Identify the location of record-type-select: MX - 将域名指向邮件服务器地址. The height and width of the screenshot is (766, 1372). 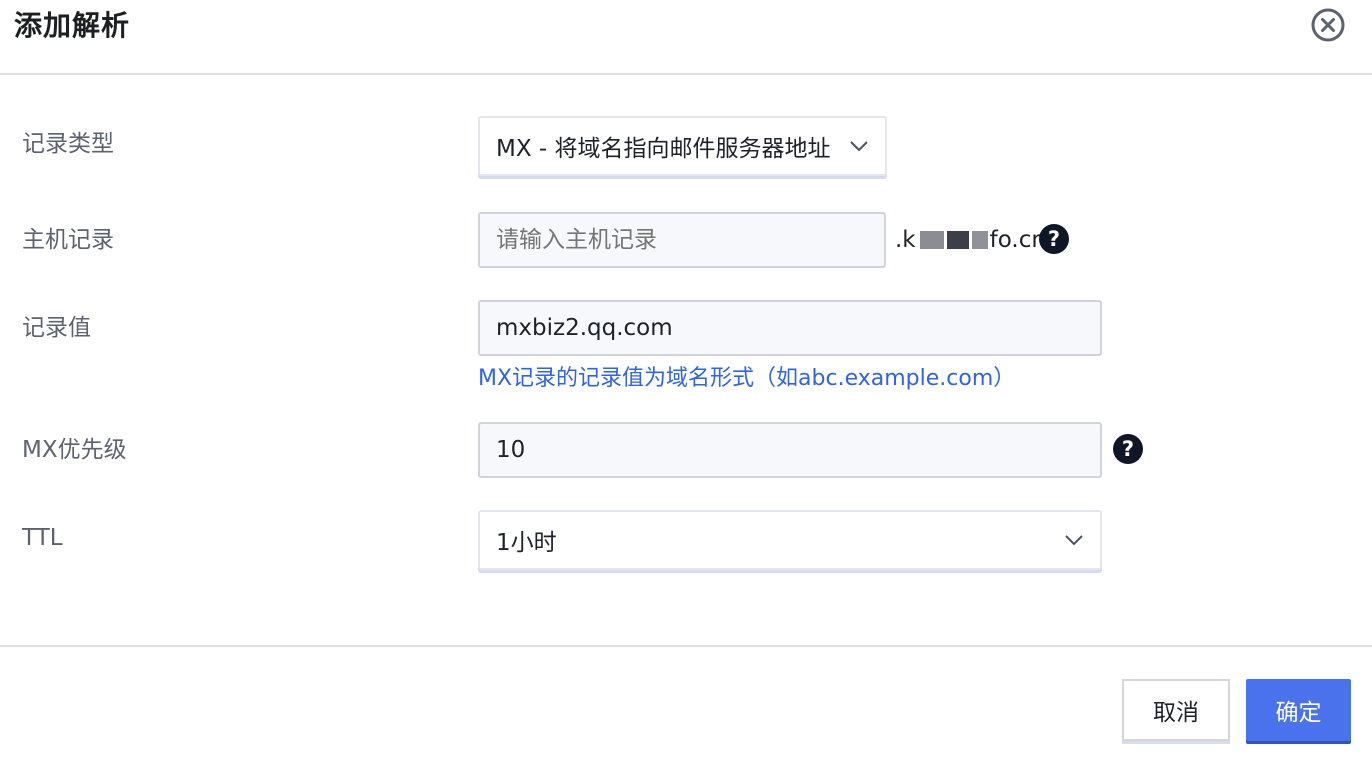
(682, 146).